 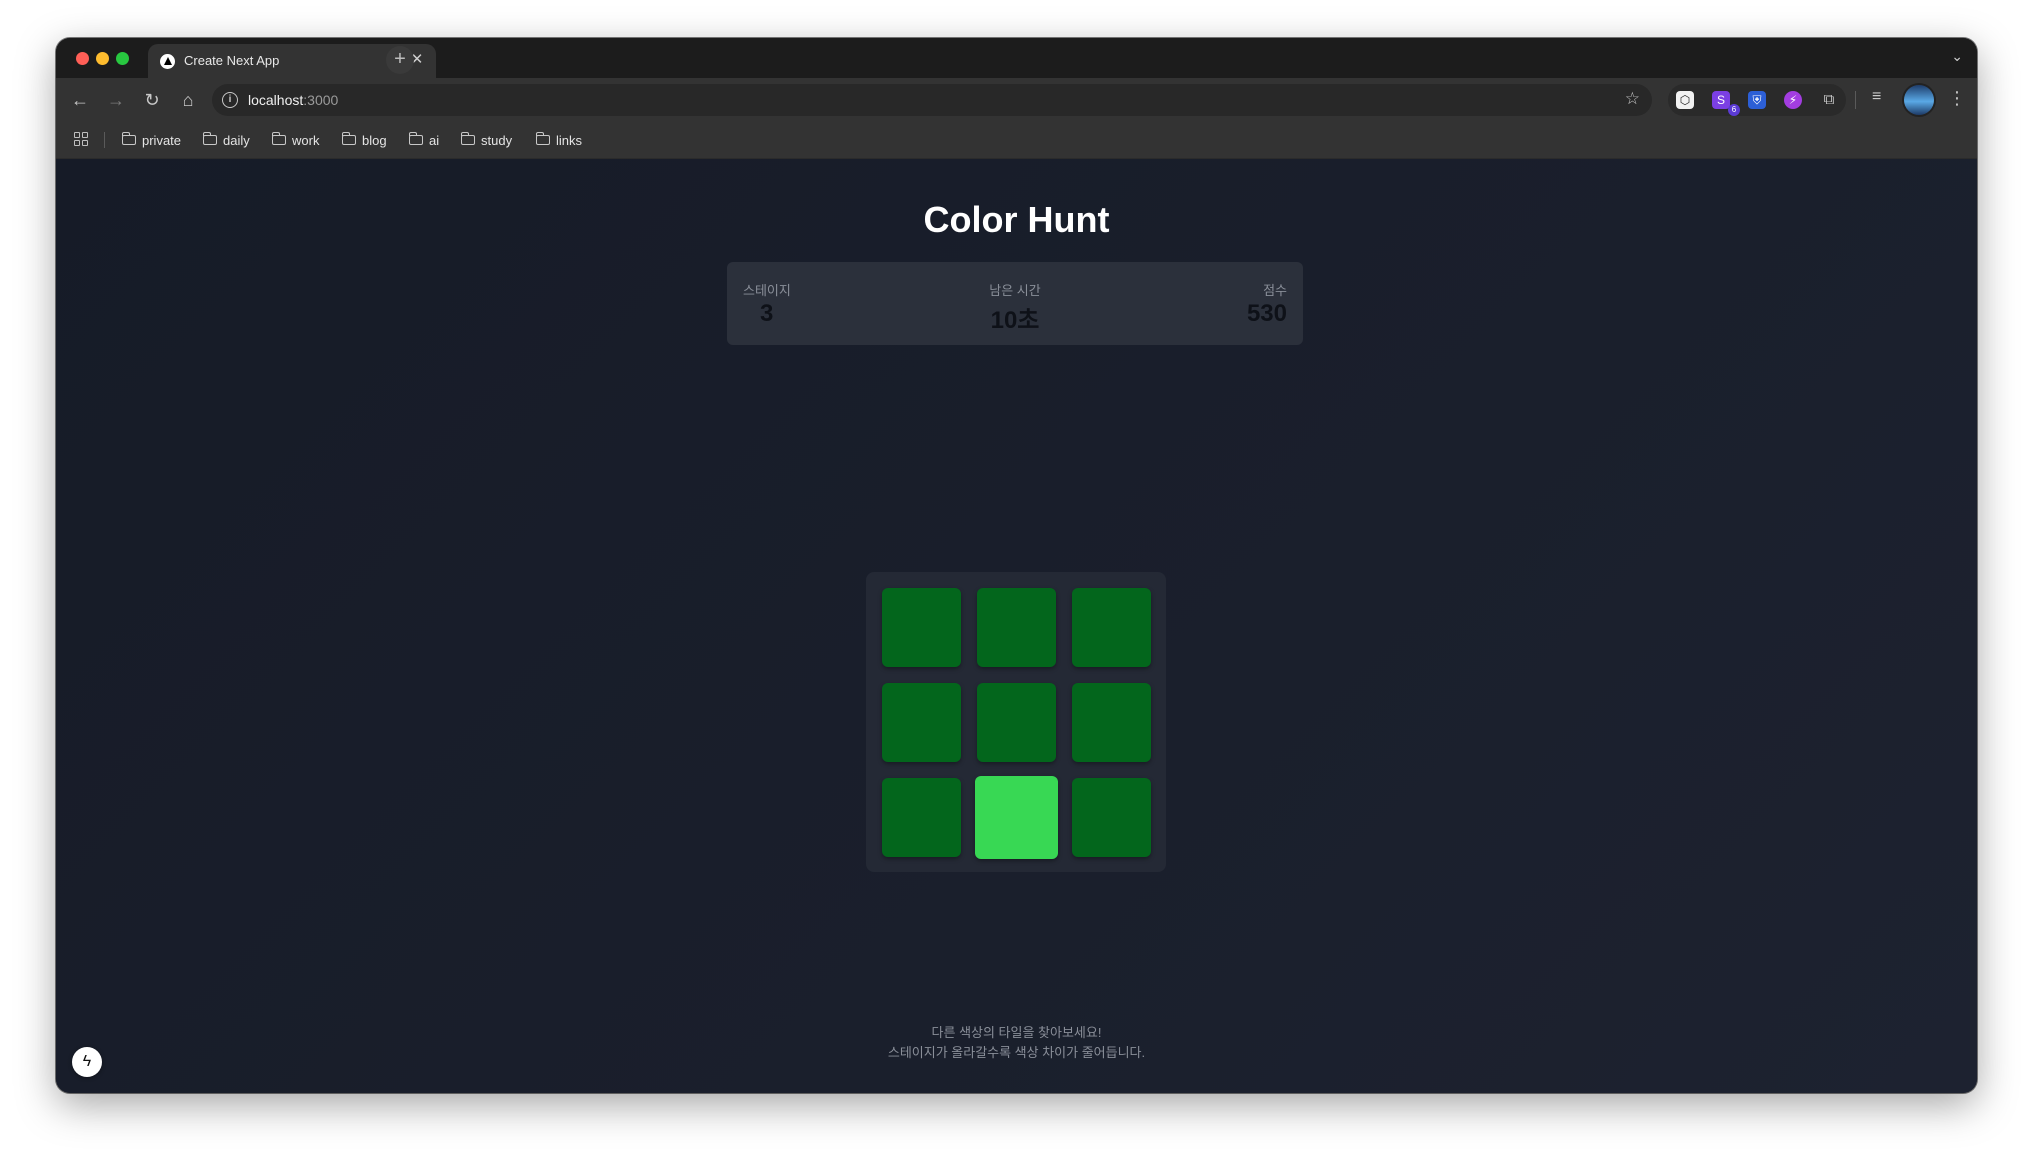 I want to click on reload-icon: ↻, so click(x=152, y=100).